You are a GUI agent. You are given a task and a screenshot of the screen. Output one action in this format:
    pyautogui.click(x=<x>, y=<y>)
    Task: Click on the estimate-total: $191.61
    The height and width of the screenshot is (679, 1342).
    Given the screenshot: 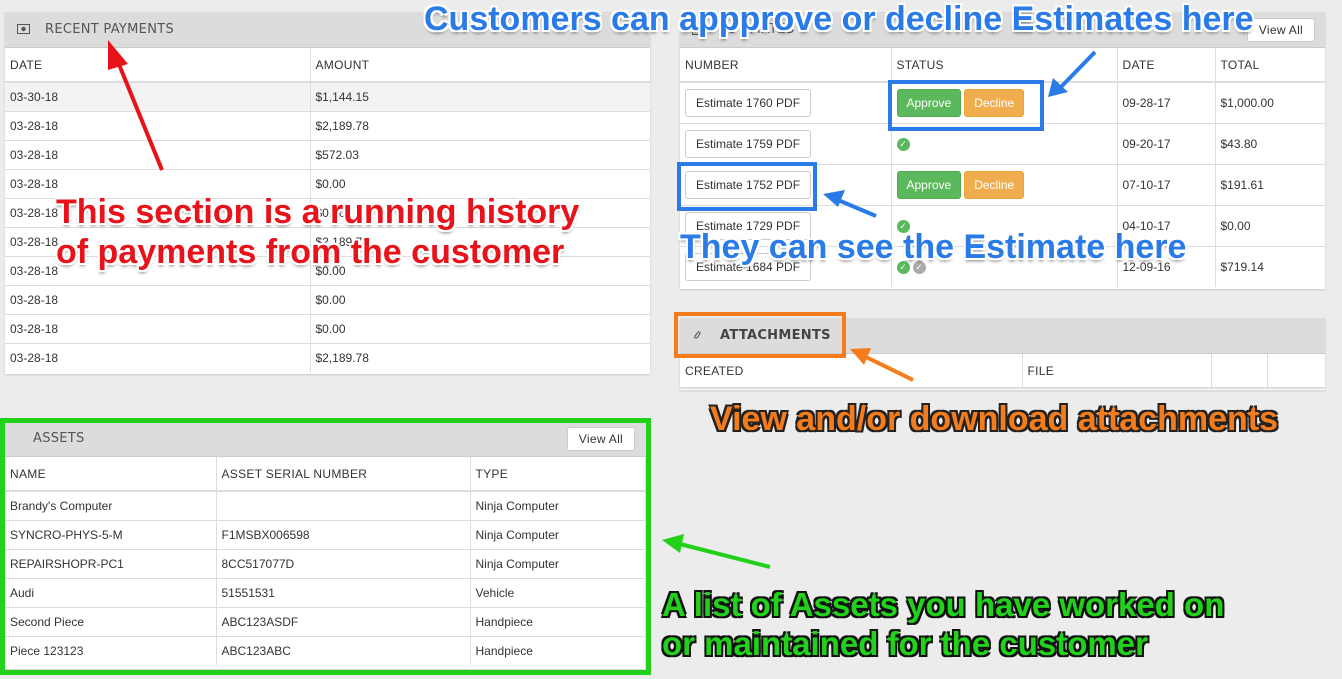 What is the action you would take?
    pyautogui.click(x=1270, y=184)
    